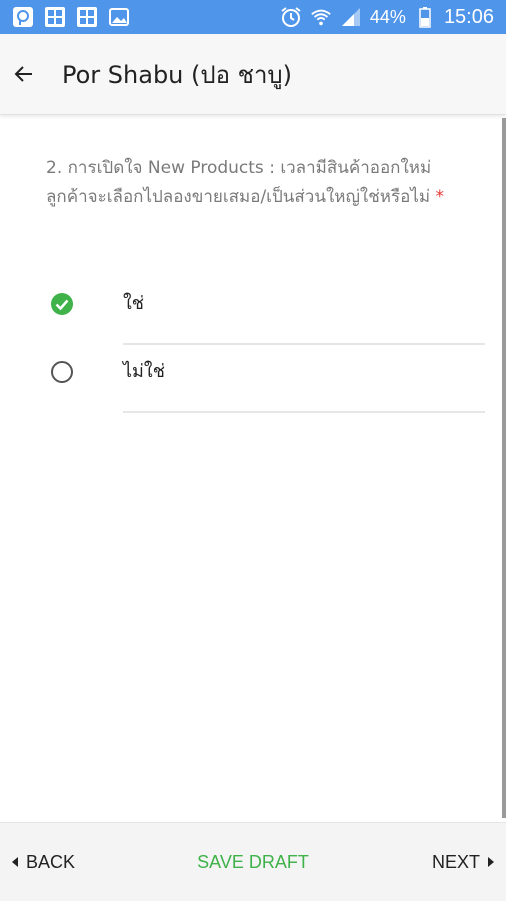  Describe the element at coordinates (177, 74) in the screenshot. I see `page-title: Por Shabu (ปอ ชาบู)` at that location.